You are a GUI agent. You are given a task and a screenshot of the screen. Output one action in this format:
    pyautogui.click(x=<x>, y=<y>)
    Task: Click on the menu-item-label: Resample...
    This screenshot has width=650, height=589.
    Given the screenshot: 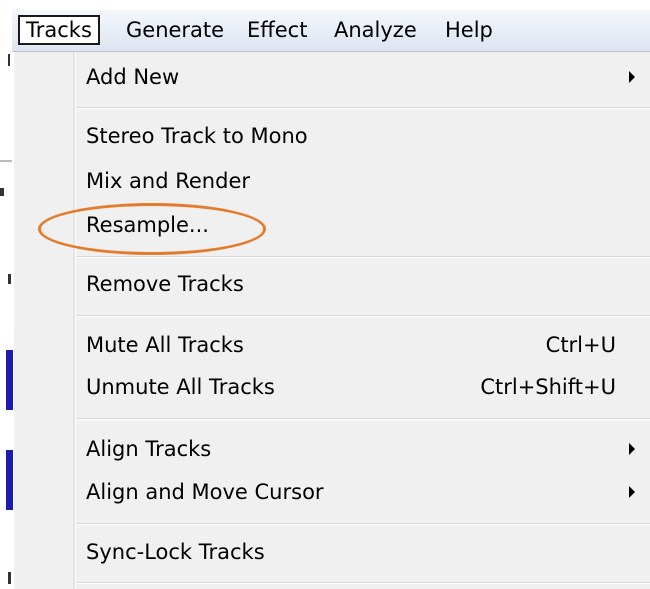 What is the action you would take?
    pyautogui.click(x=147, y=225)
    